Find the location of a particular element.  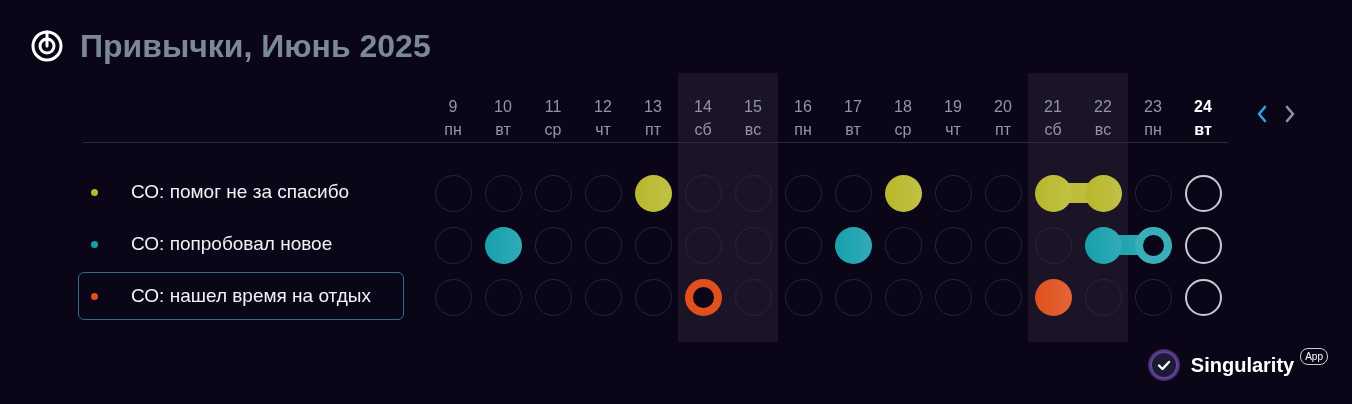

day-number: 22 is located at coordinates (1103, 107).